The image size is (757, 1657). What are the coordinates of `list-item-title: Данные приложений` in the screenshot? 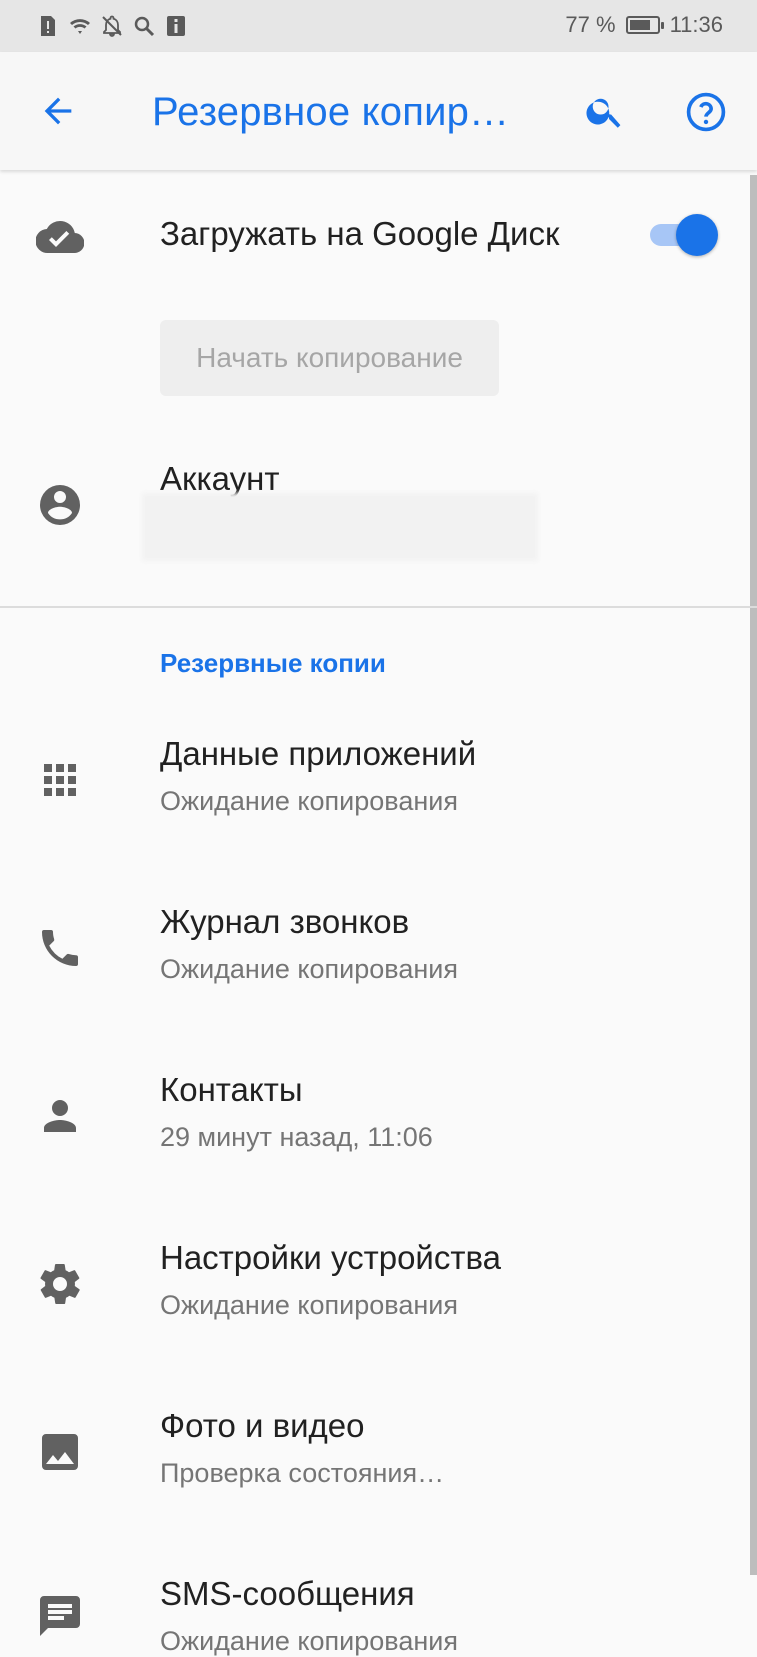 It's located at (318, 753).